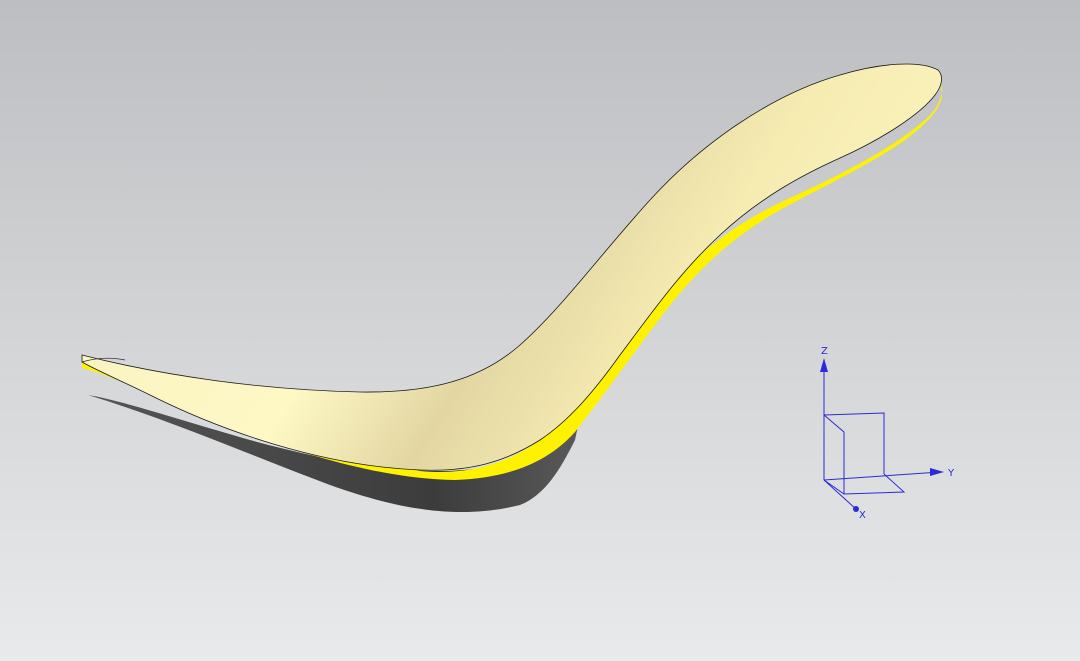 Image resolution: width=1080 pixels, height=661 pixels. I want to click on x-axis-label: X, so click(862, 515).